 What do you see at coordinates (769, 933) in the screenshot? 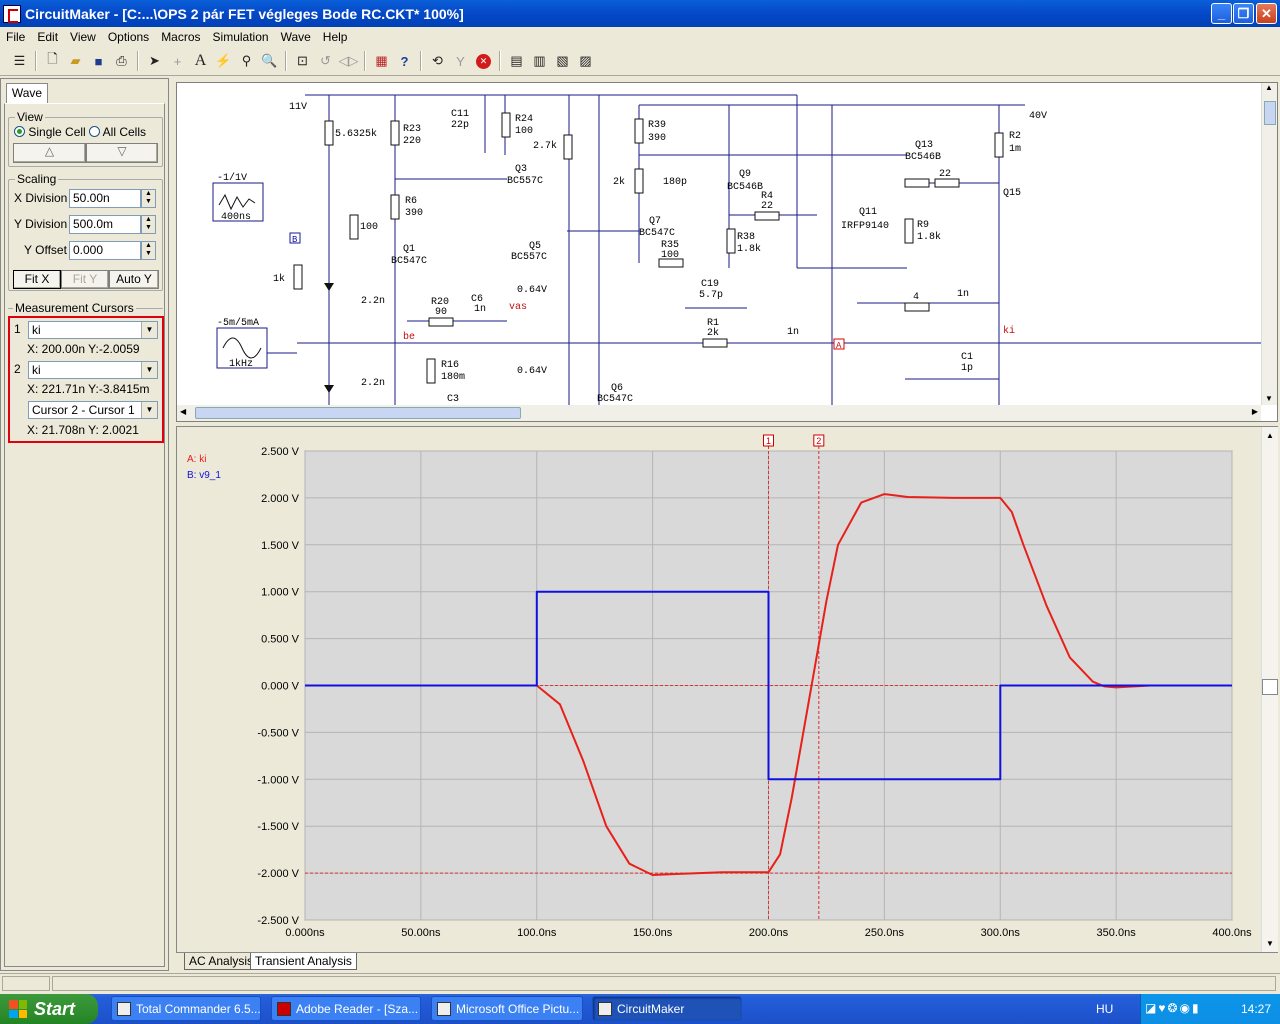
I see `x-tick-label: 200.0ns` at bounding box center [769, 933].